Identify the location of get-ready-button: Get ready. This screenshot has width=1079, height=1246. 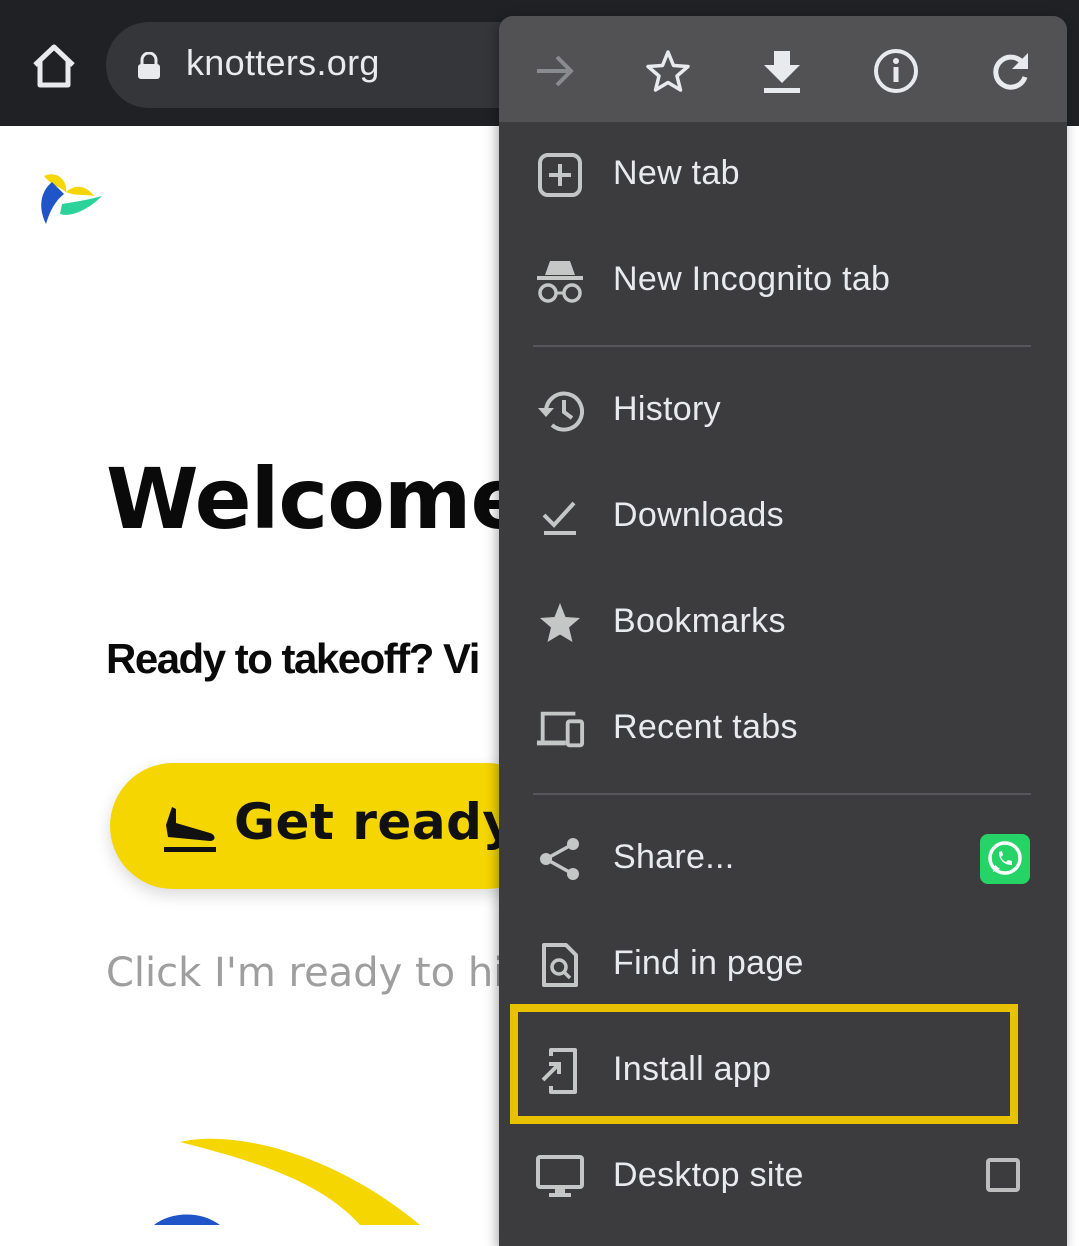
(330, 826).